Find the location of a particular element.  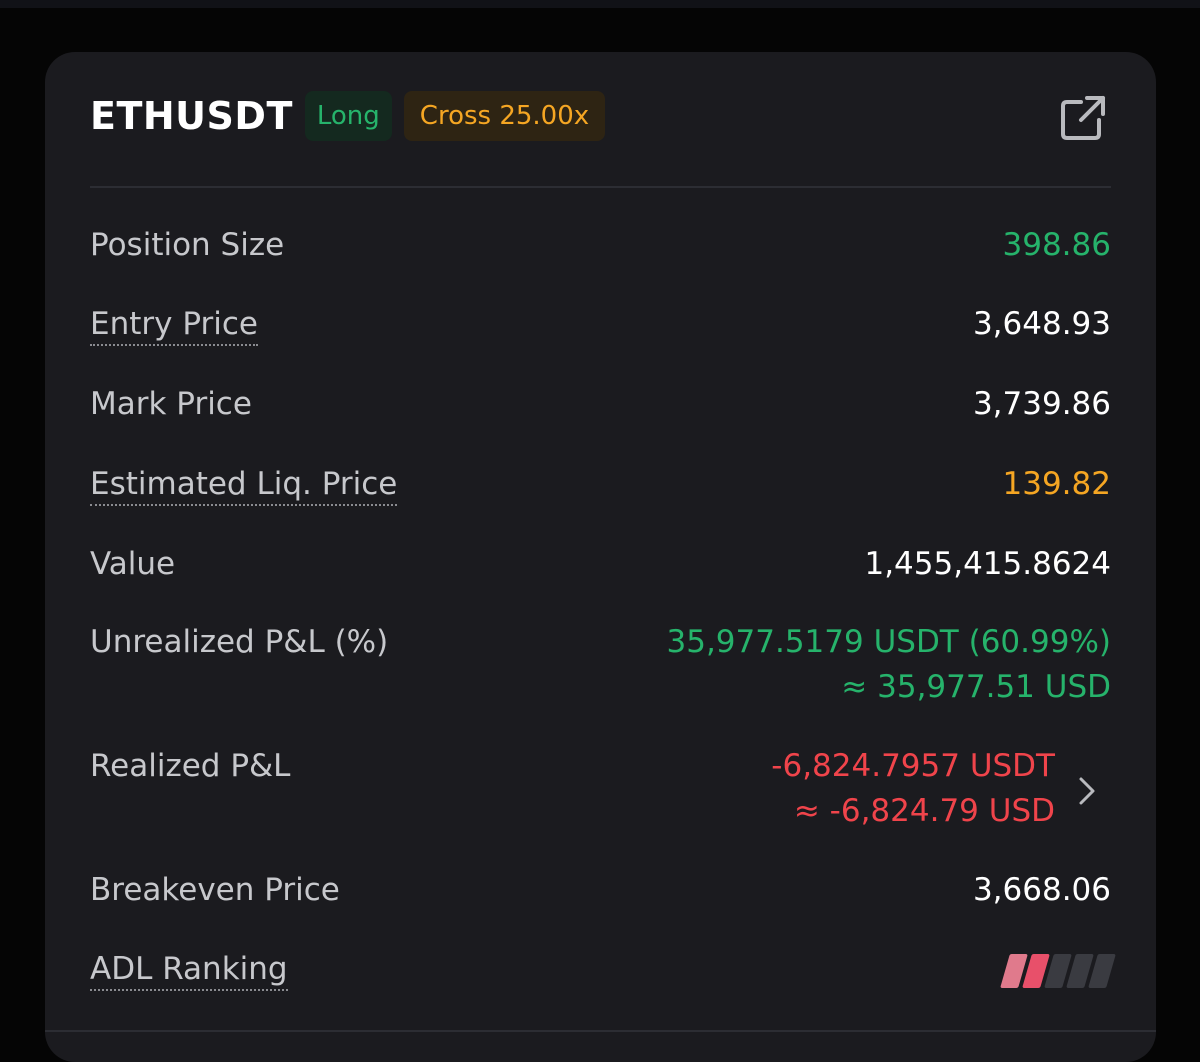

position-size-label: Position Size is located at coordinates (187, 245).